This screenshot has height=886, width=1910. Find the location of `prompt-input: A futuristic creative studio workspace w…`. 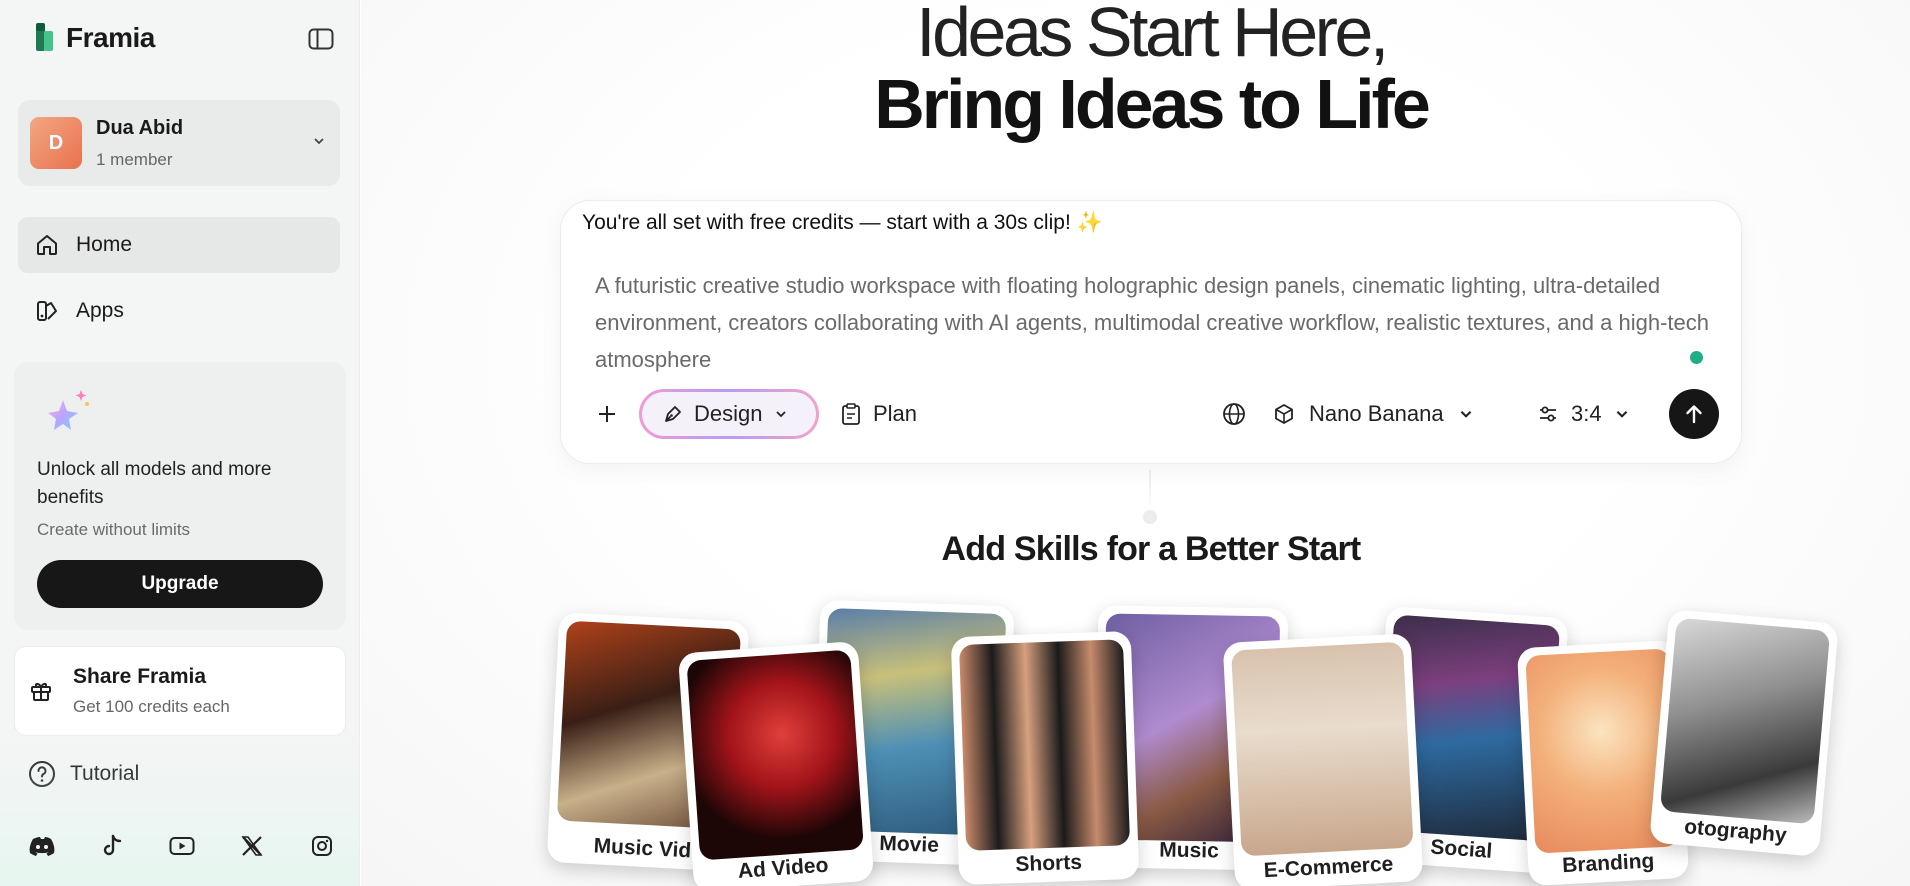

prompt-input: A futuristic creative studio workspace w… is located at coordinates (1155, 322).